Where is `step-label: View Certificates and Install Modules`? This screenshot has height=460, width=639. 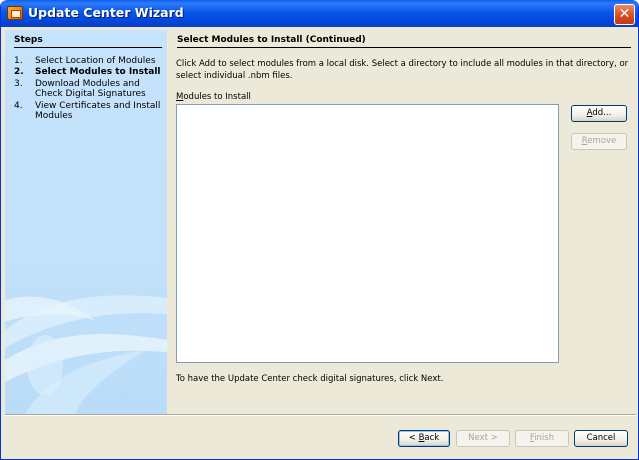 step-label: View Certificates and Install Modules is located at coordinates (98, 111).